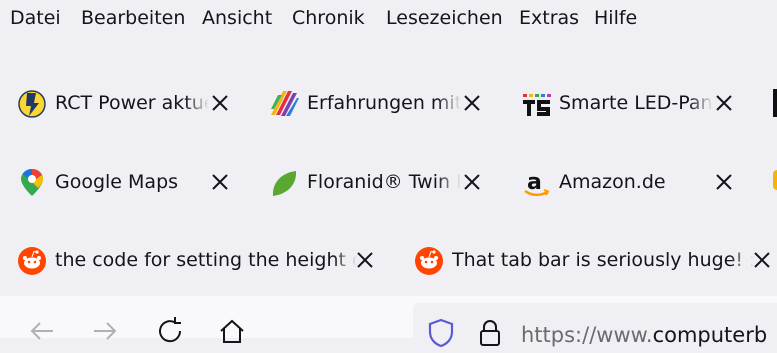 This screenshot has height=353, width=777. I want to click on leaf-icon, so click(285, 183).